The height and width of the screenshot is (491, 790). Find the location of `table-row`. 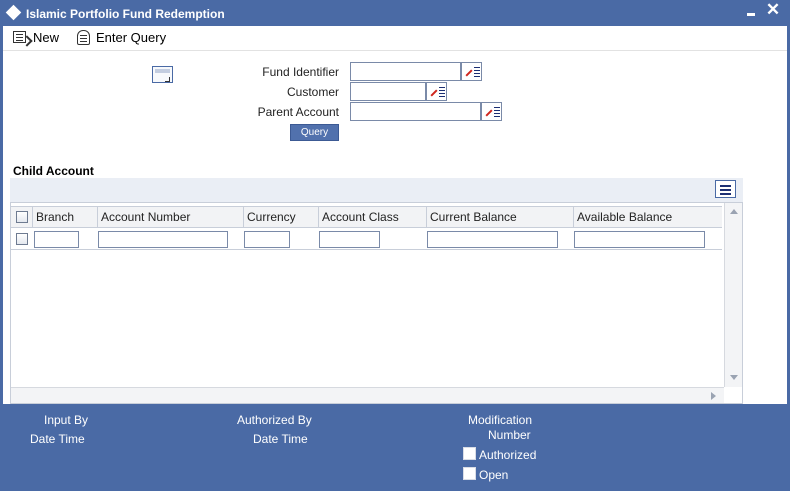

table-row is located at coordinates (366, 239).